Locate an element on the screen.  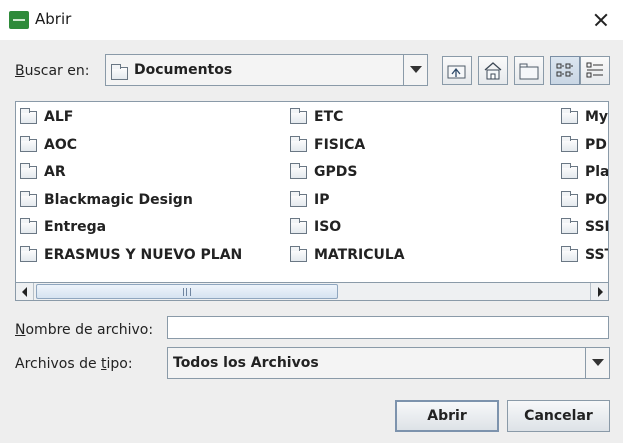
list-view-button is located at coordinates (565, 70).